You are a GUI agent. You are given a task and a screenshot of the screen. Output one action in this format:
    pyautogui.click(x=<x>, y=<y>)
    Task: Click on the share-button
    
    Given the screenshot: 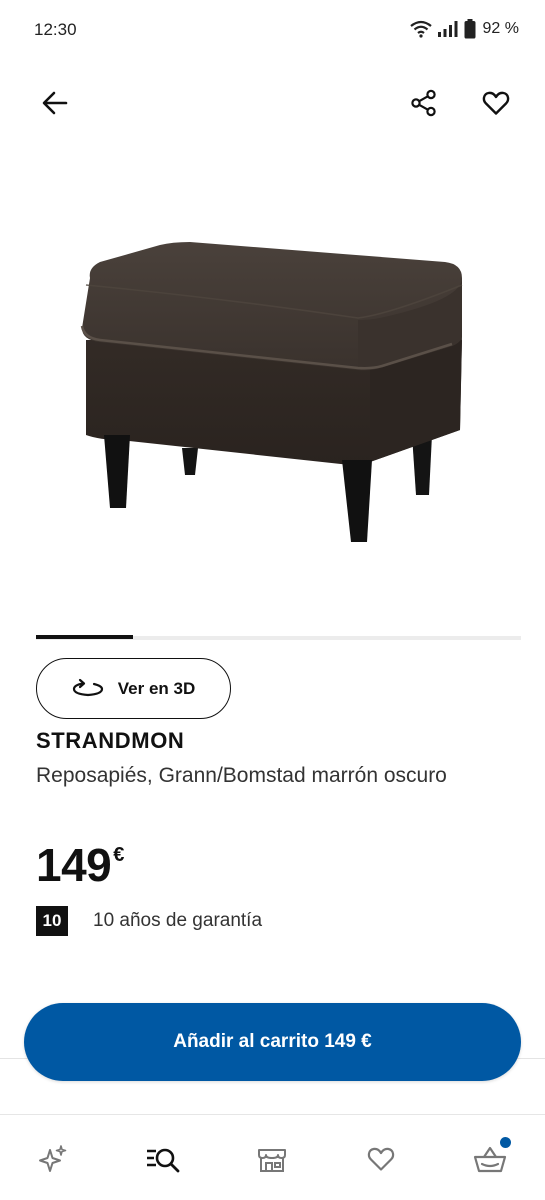 What is the action you would take?
    pyautogui.click(x=424, y=103)
    